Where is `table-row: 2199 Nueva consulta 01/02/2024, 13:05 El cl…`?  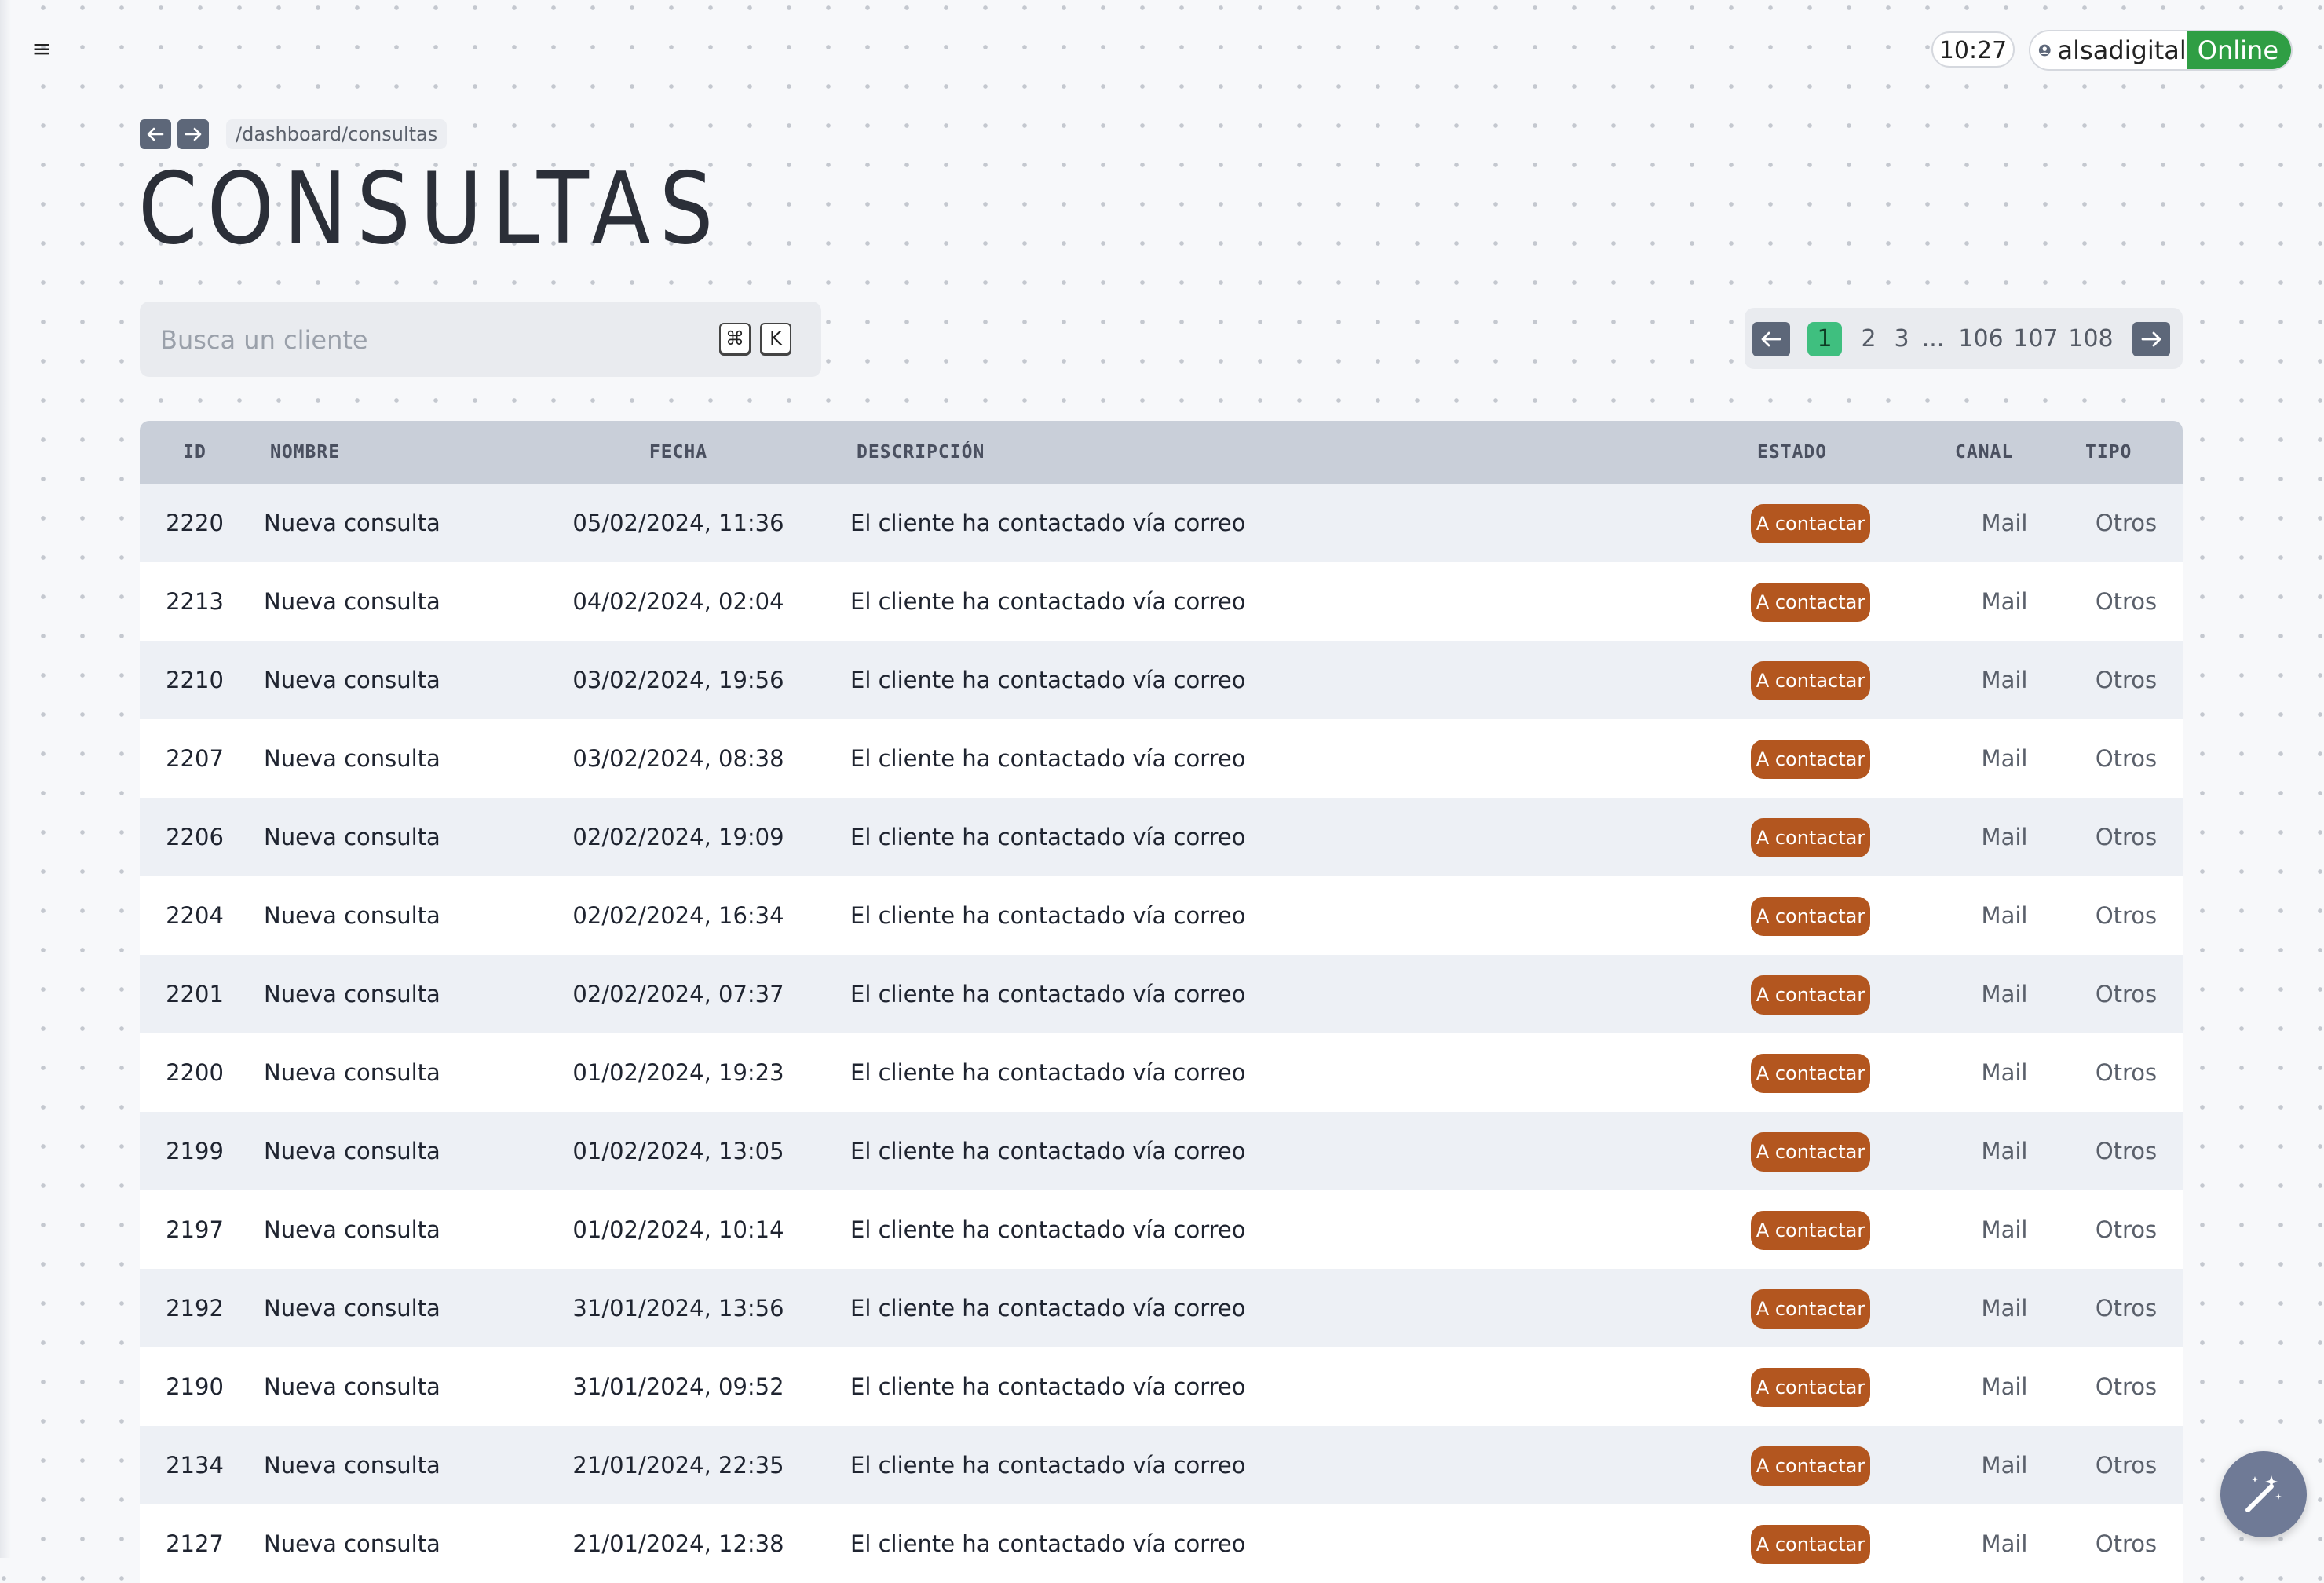
table-row: 2199 Nueva consulta 01/02/2024, 13:05 El cl… is located at coordinates (1161, 1151).